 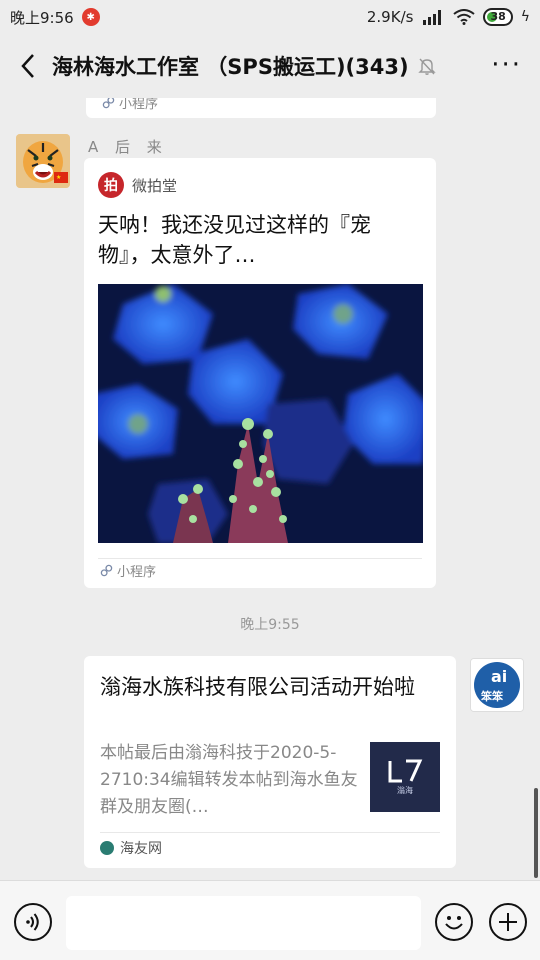 I want to click on haiyou-site-icon, so click(x=107, y=848).